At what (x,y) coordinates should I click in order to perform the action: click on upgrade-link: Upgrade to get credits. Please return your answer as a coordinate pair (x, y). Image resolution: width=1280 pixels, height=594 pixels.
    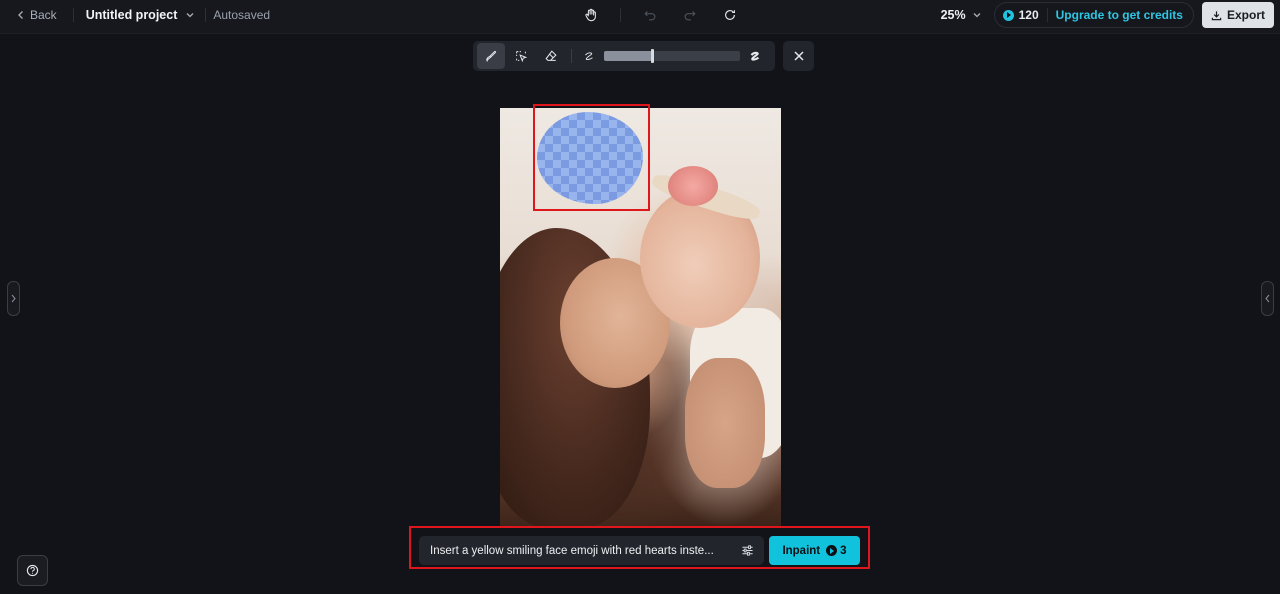
    Looking at the image, I should click on (1119, 15).